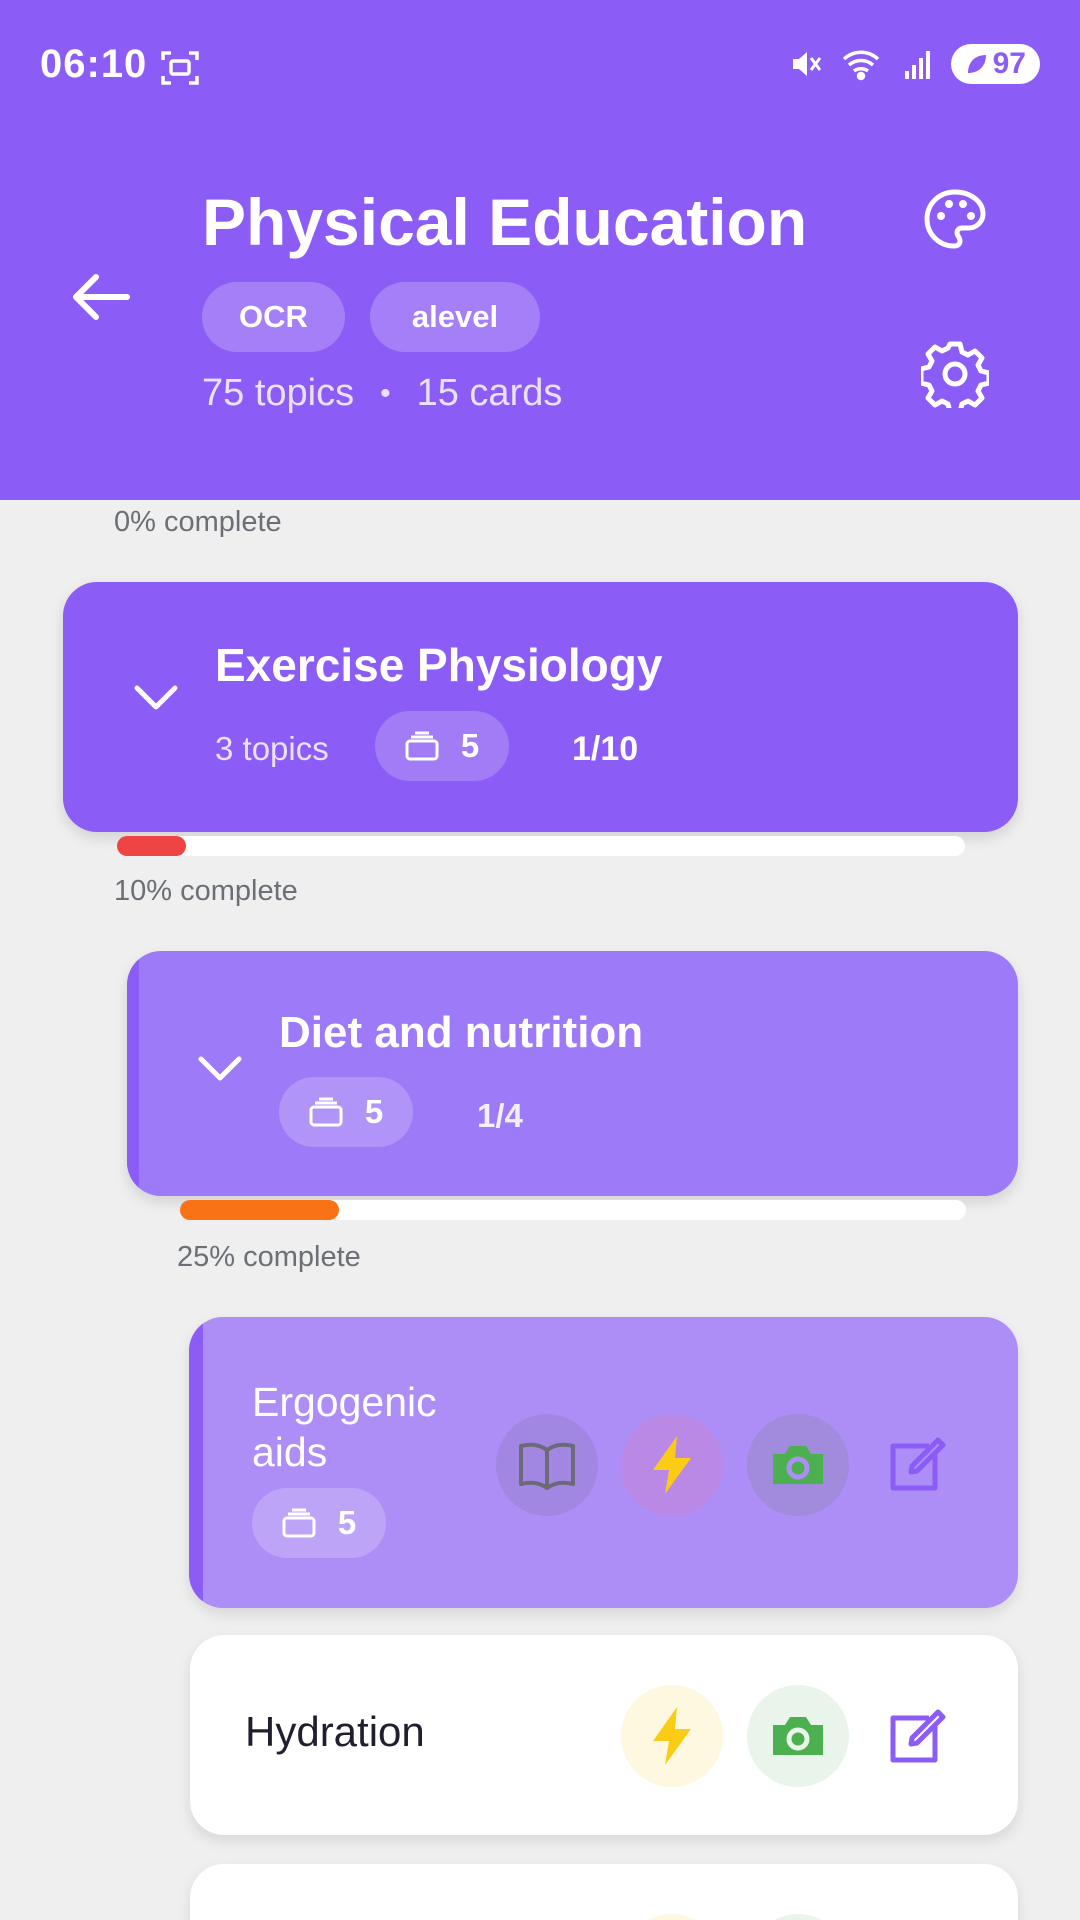 The height and width of the screenshot is (1920, 1080). I want to click on gear-icon, so click(955, 374).